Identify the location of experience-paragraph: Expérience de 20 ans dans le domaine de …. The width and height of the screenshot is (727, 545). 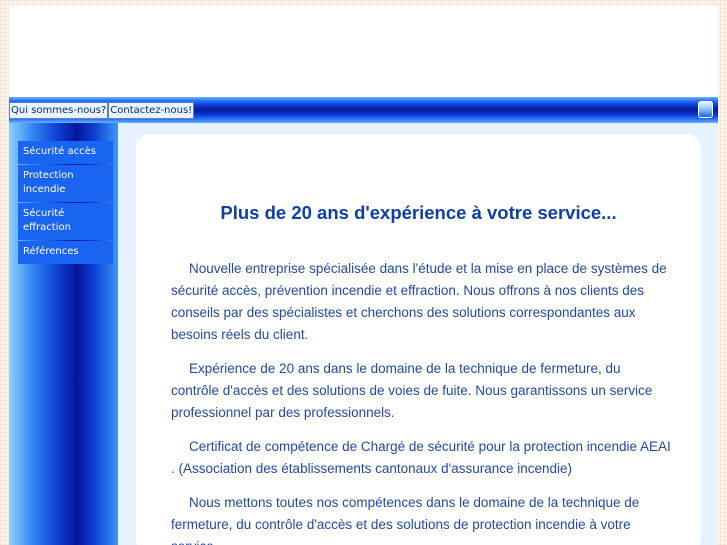
(412, 390).